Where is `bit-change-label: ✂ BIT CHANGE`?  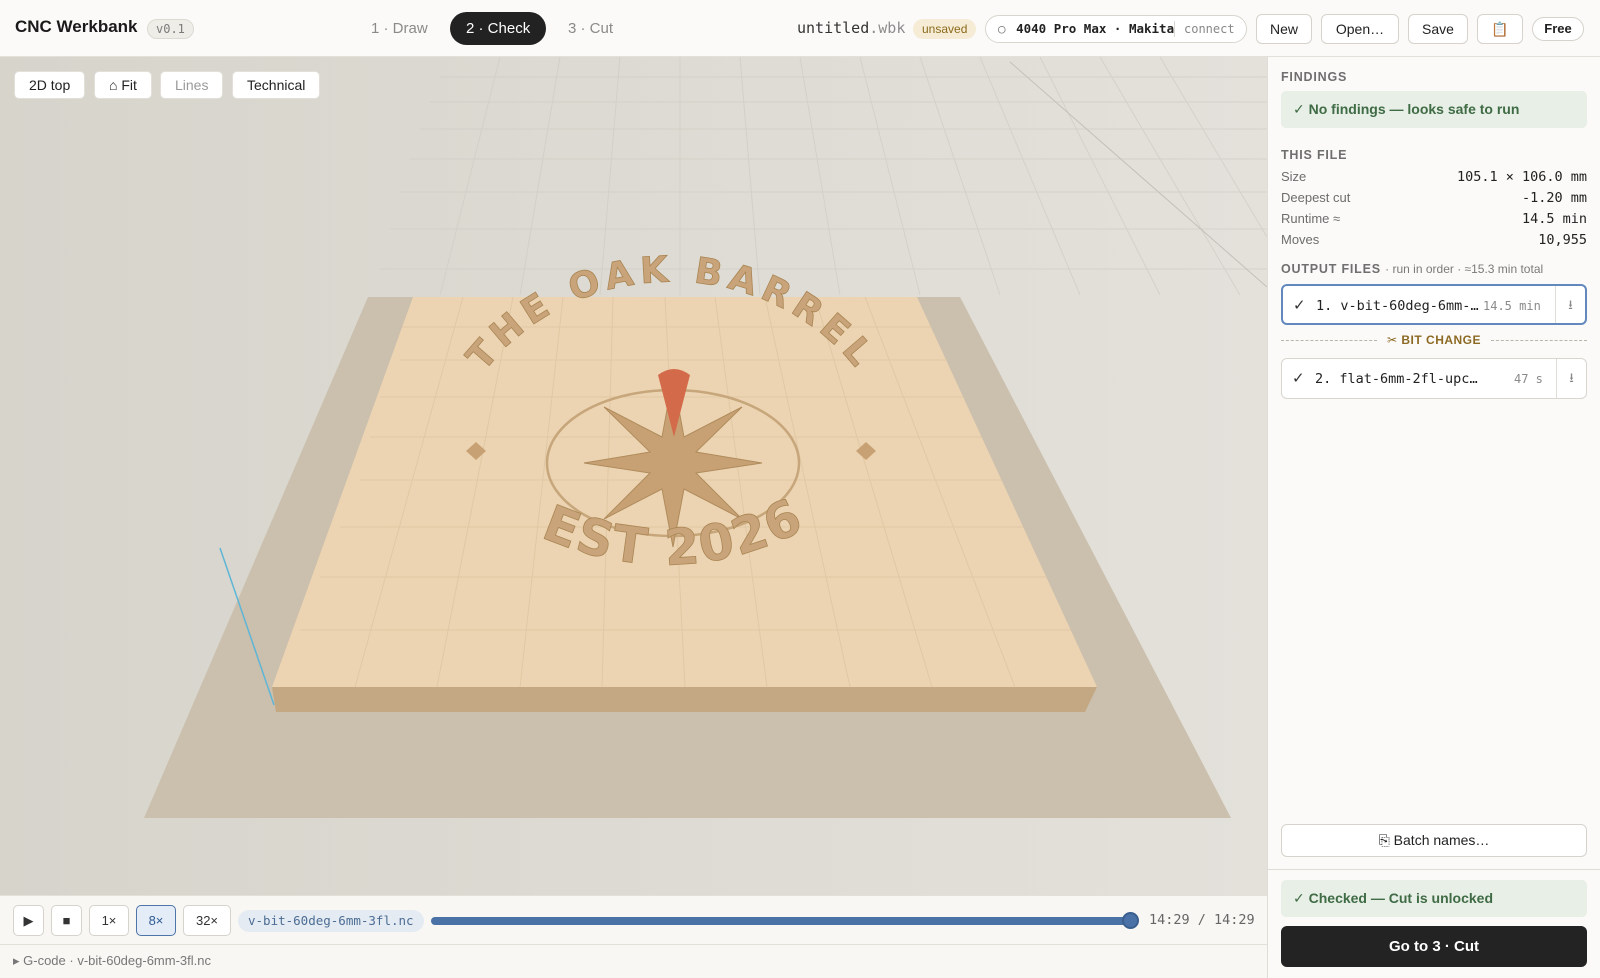 bit-change-label: ✂ BIT CHANGE is located at coordinates (1434, 340).